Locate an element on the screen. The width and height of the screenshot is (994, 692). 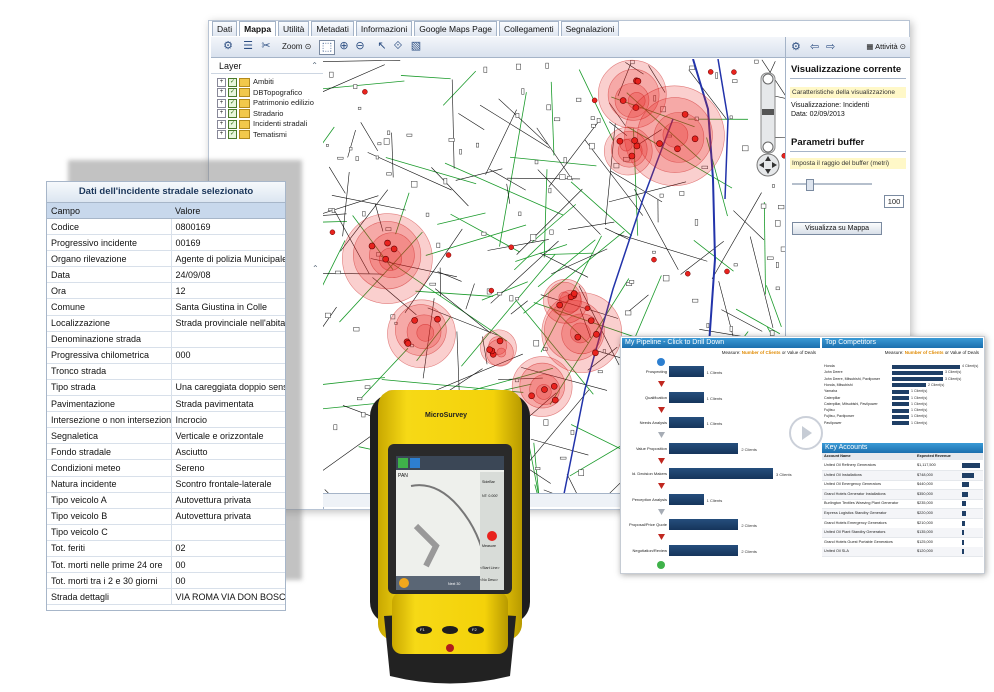
zoom-out-icon: ⊖ is located at coordinates (360, 46).